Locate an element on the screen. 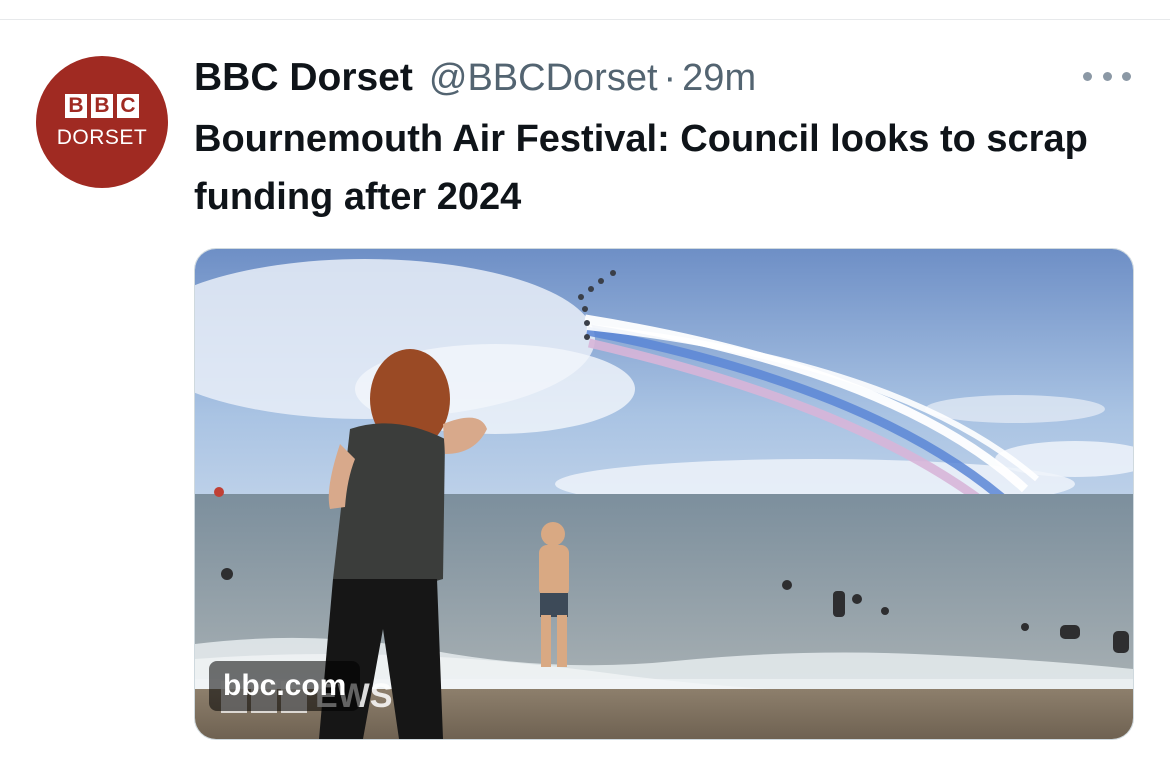 This screenshot has height=762, width=1170. tweet-header: BBC Dorset @BBCDorset · 29m is located at coordinates (475, 78).